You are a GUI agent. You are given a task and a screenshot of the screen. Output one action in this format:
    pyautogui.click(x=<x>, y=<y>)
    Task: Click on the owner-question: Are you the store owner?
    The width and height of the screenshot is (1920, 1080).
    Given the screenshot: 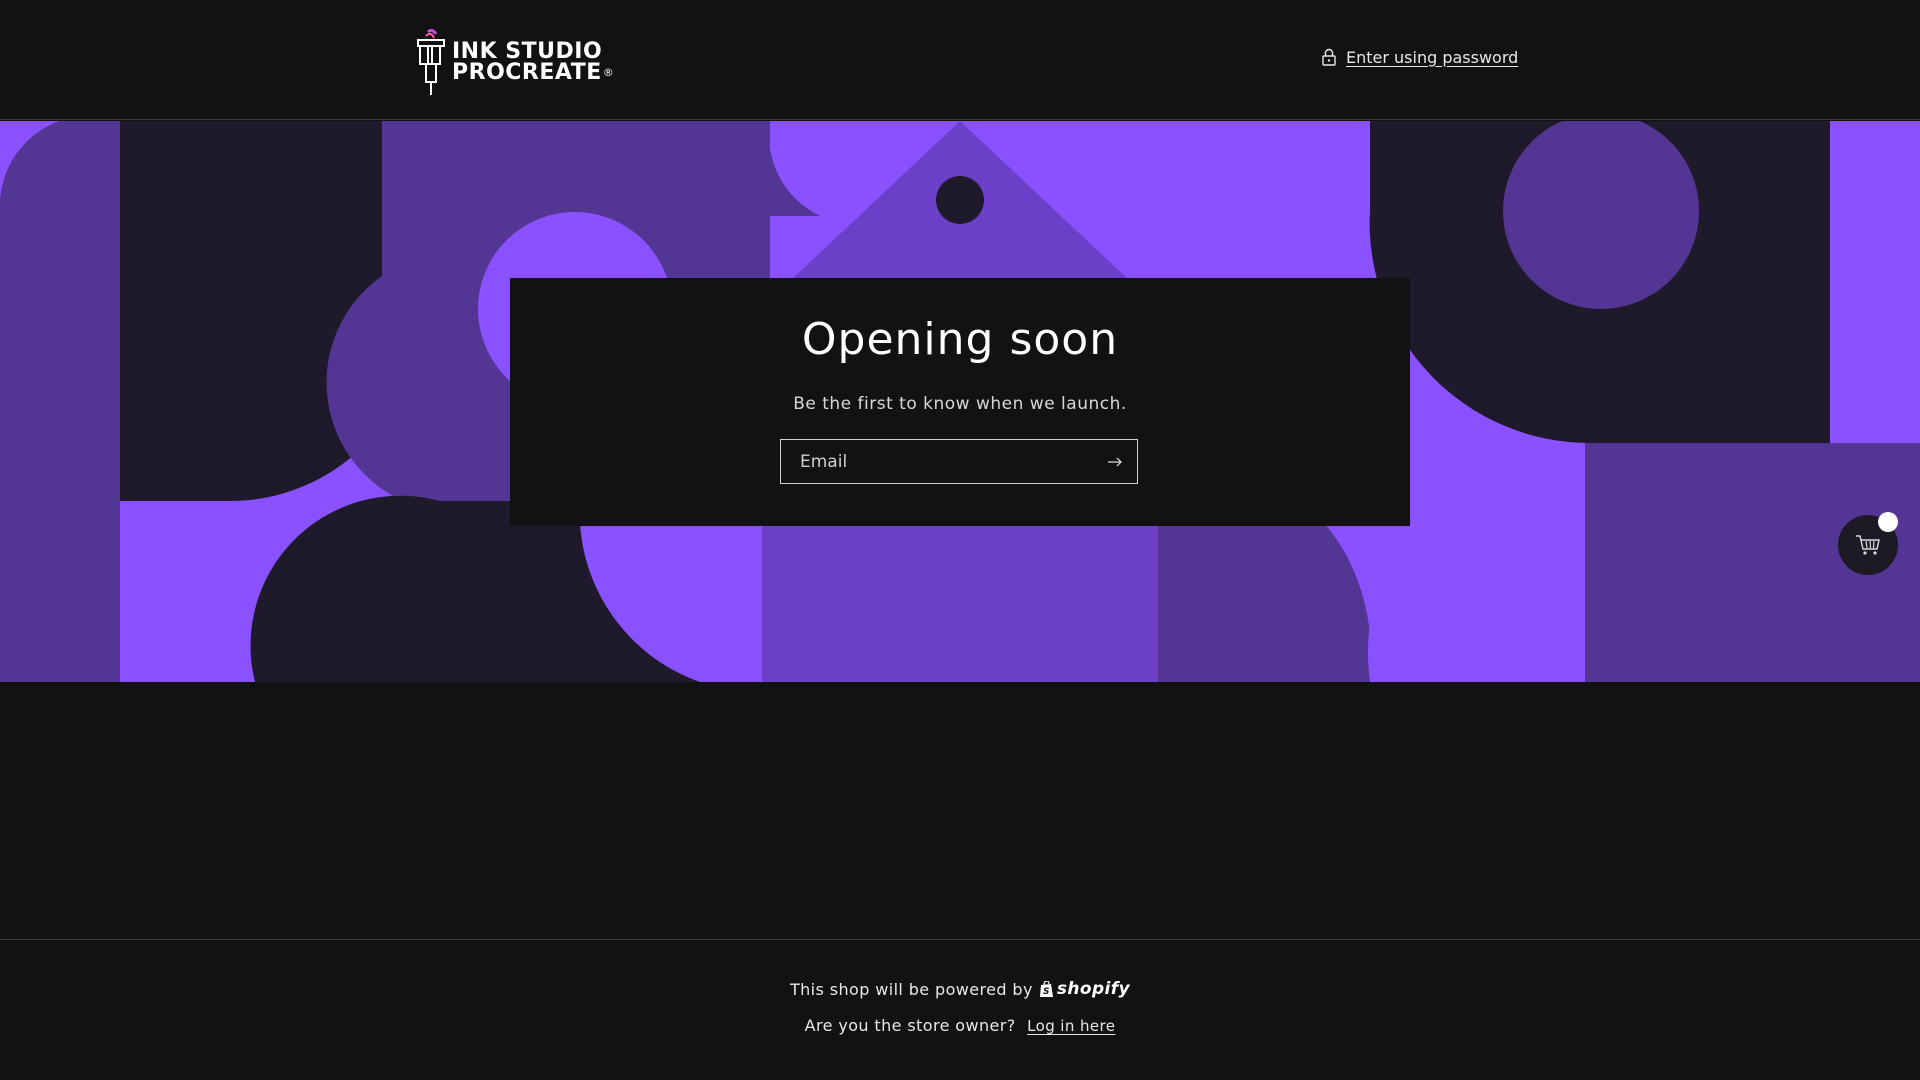 What is the action you would take?
    pyautogui.click(x=910, y=1025)
    